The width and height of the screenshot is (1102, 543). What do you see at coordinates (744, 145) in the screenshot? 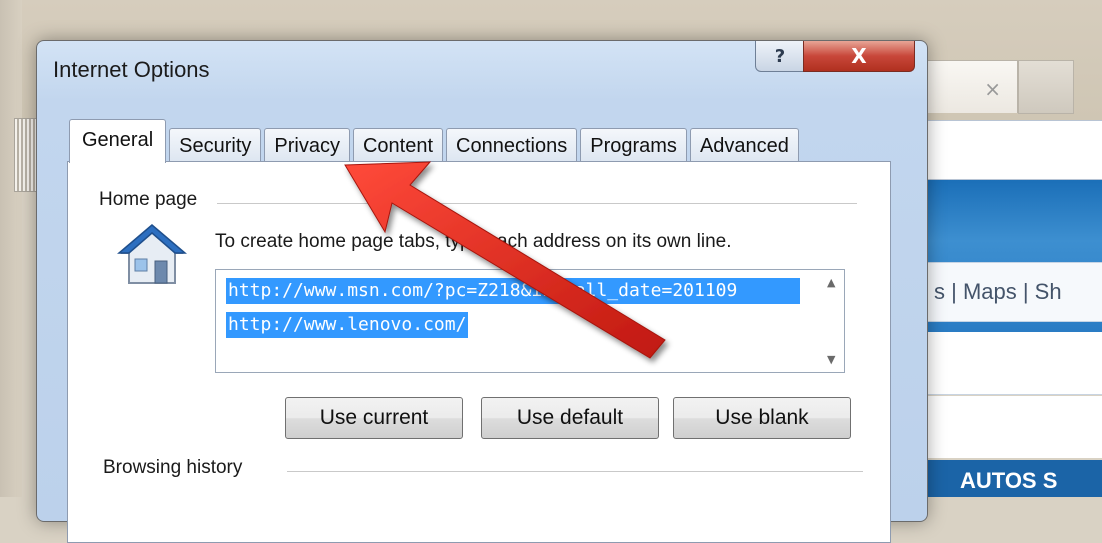
I see `tab-advanced: Advanced` at bounding box center [744, 145].